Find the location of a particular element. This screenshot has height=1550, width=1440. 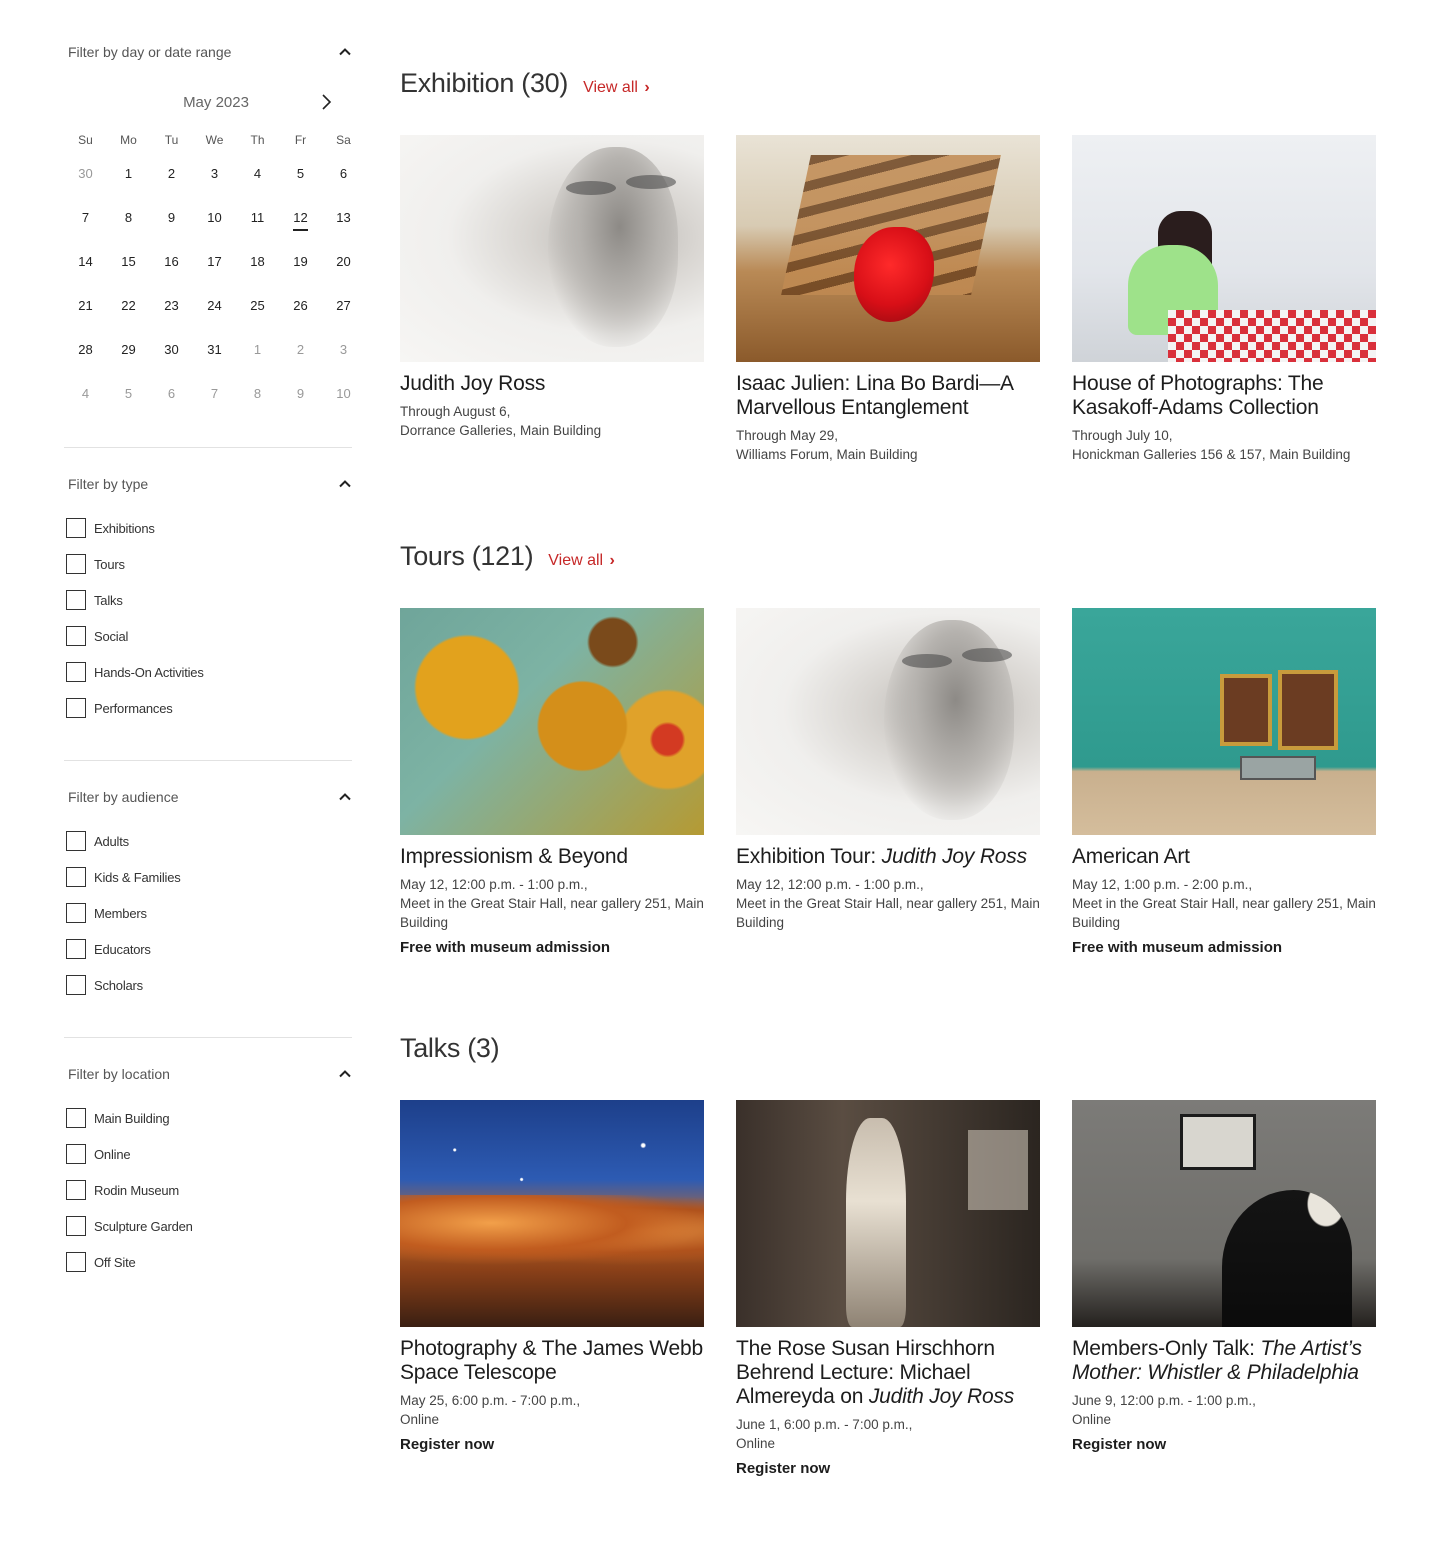

calendar-day: 19 is located at coordinates (300, 274).